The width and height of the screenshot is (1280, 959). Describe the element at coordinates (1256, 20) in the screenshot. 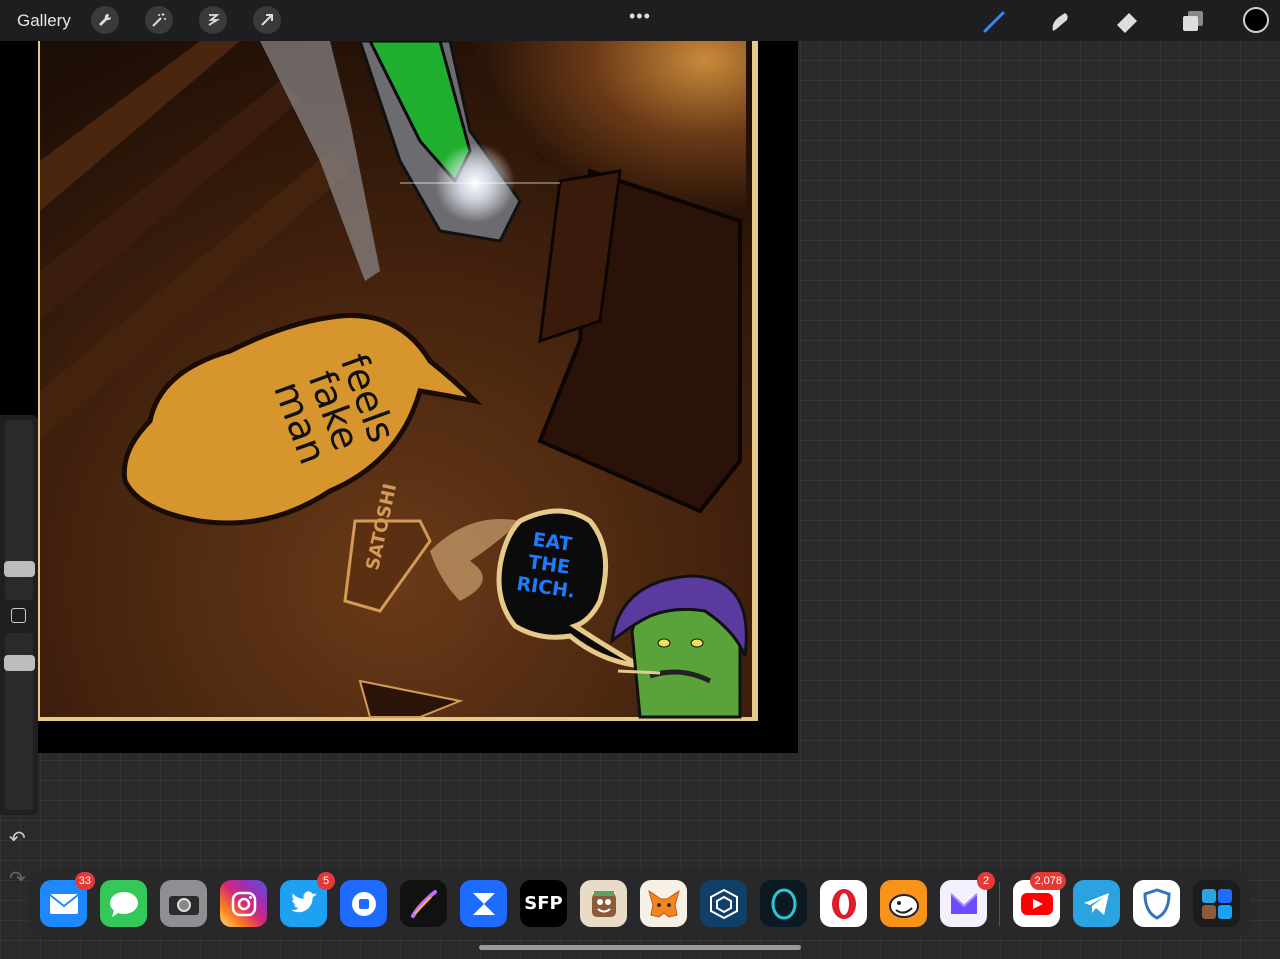

I see `color-picker-button` at that location.